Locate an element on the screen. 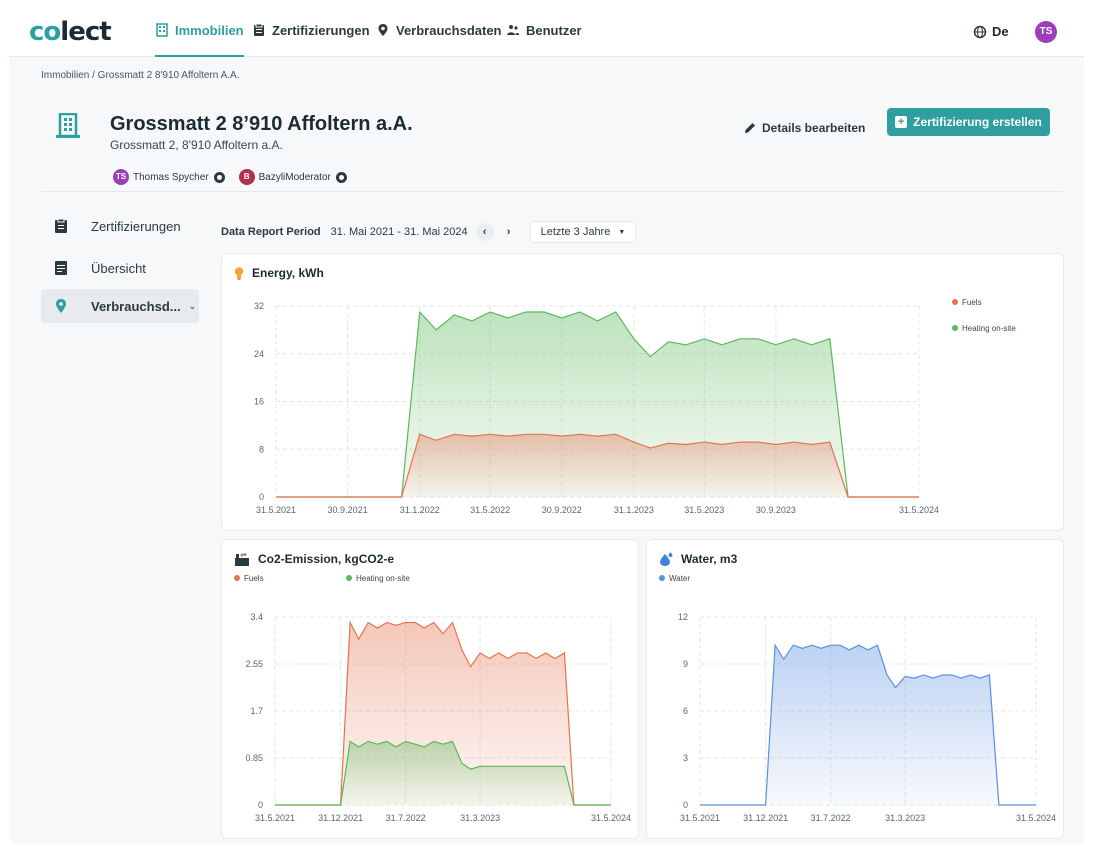 Image resolution: width=1093 pixels, height=848 pixels. y-tick-label: 12 is located at coordinates (683, 617).